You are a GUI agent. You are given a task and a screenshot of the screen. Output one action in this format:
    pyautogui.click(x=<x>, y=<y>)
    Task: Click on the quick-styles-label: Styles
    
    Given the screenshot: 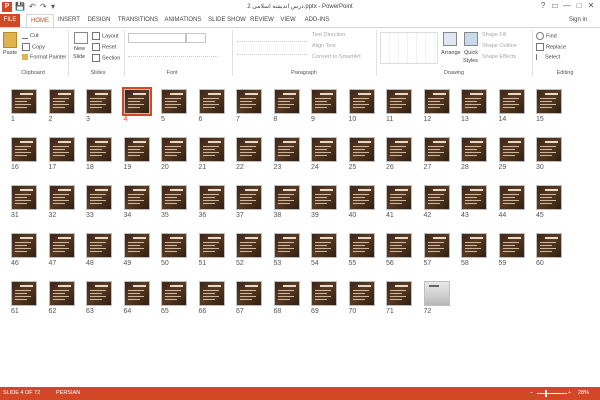 What is the action you would take?
    pyautogui.click(x=470, y=61)
    